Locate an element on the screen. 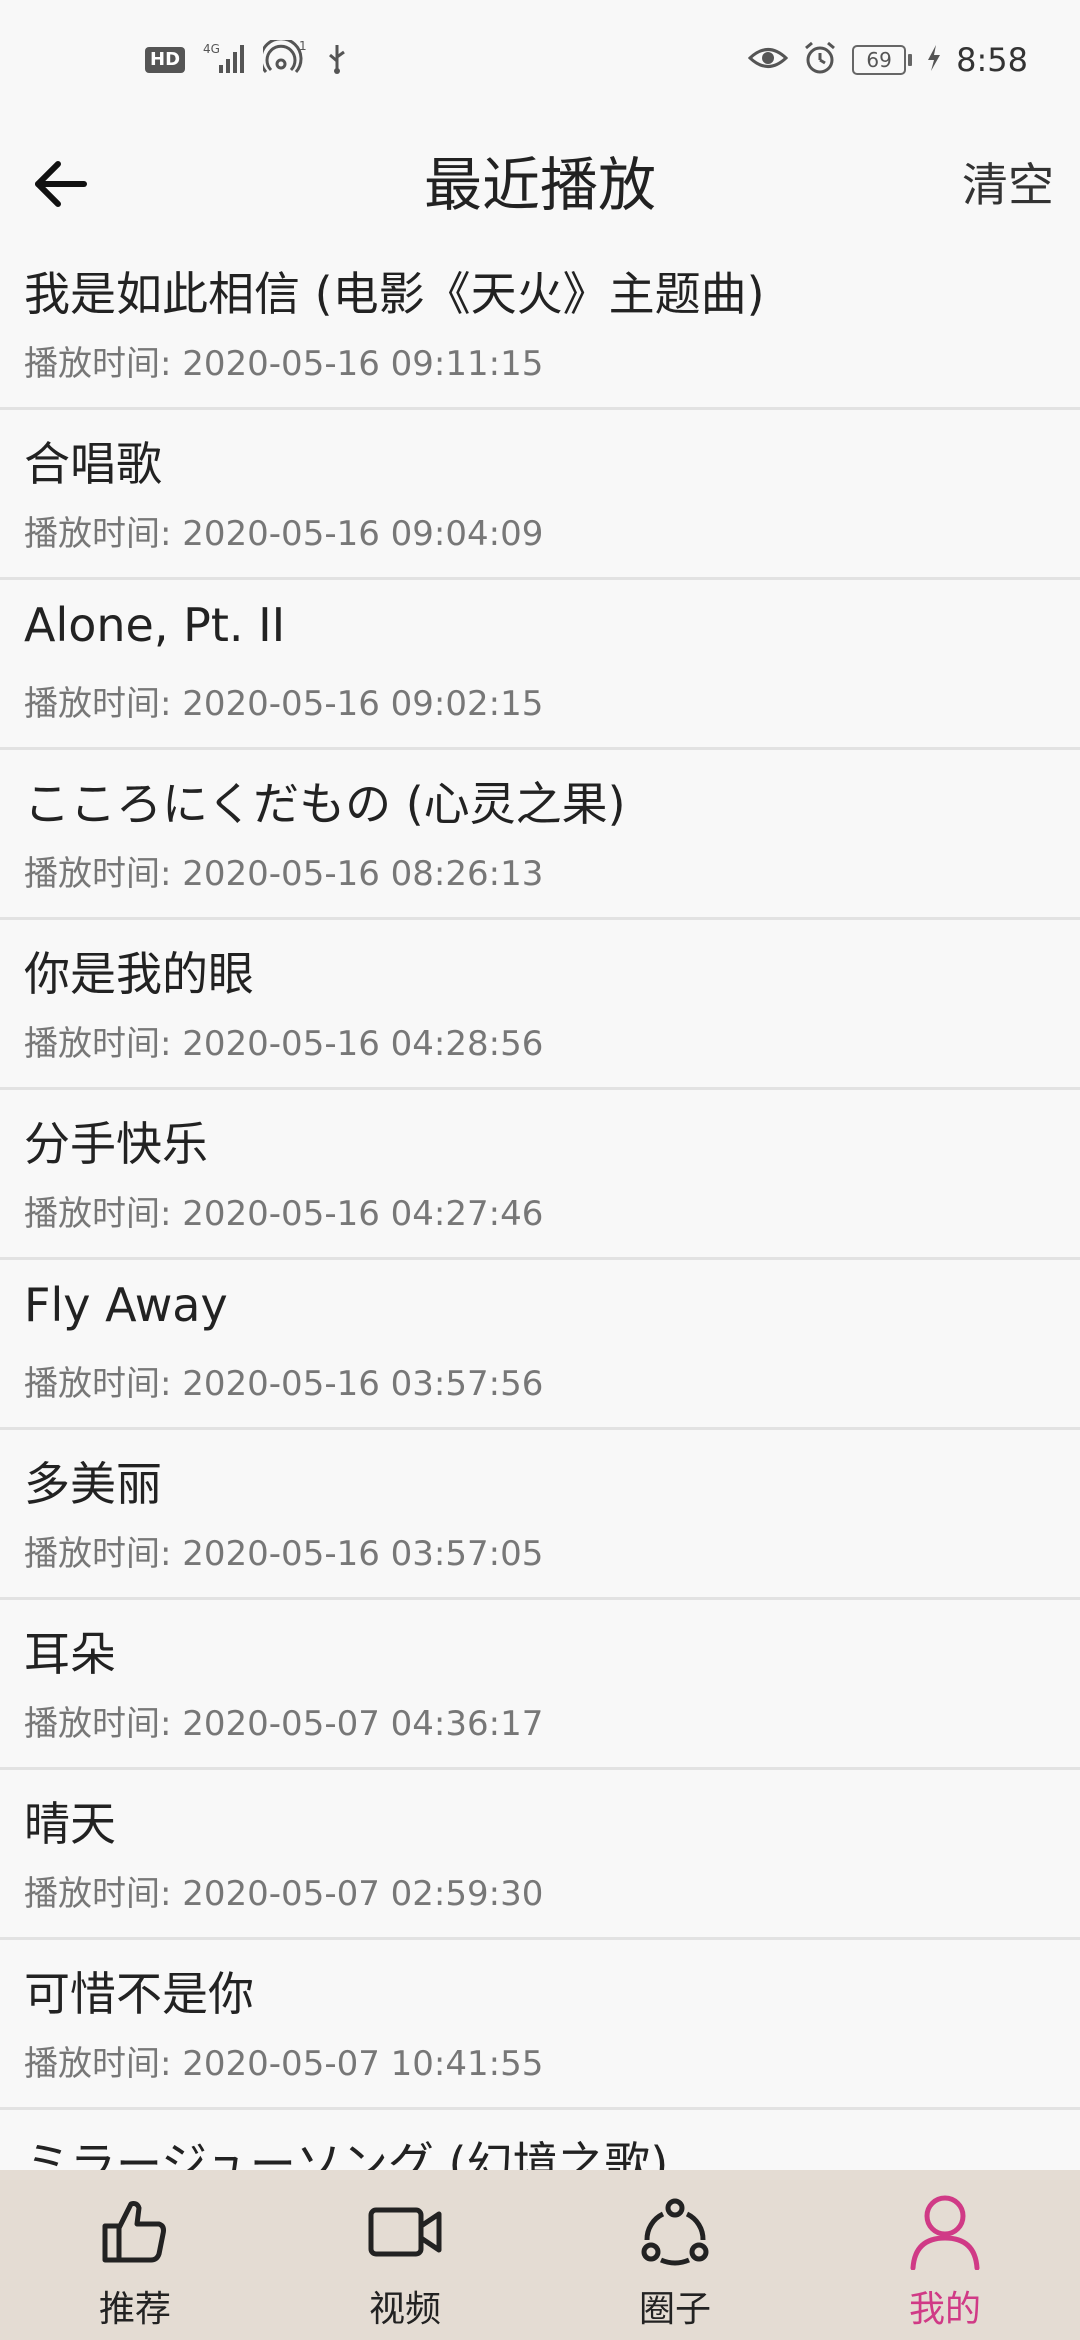  tab-label: 圈子 is located at coordinates (674, 2309).